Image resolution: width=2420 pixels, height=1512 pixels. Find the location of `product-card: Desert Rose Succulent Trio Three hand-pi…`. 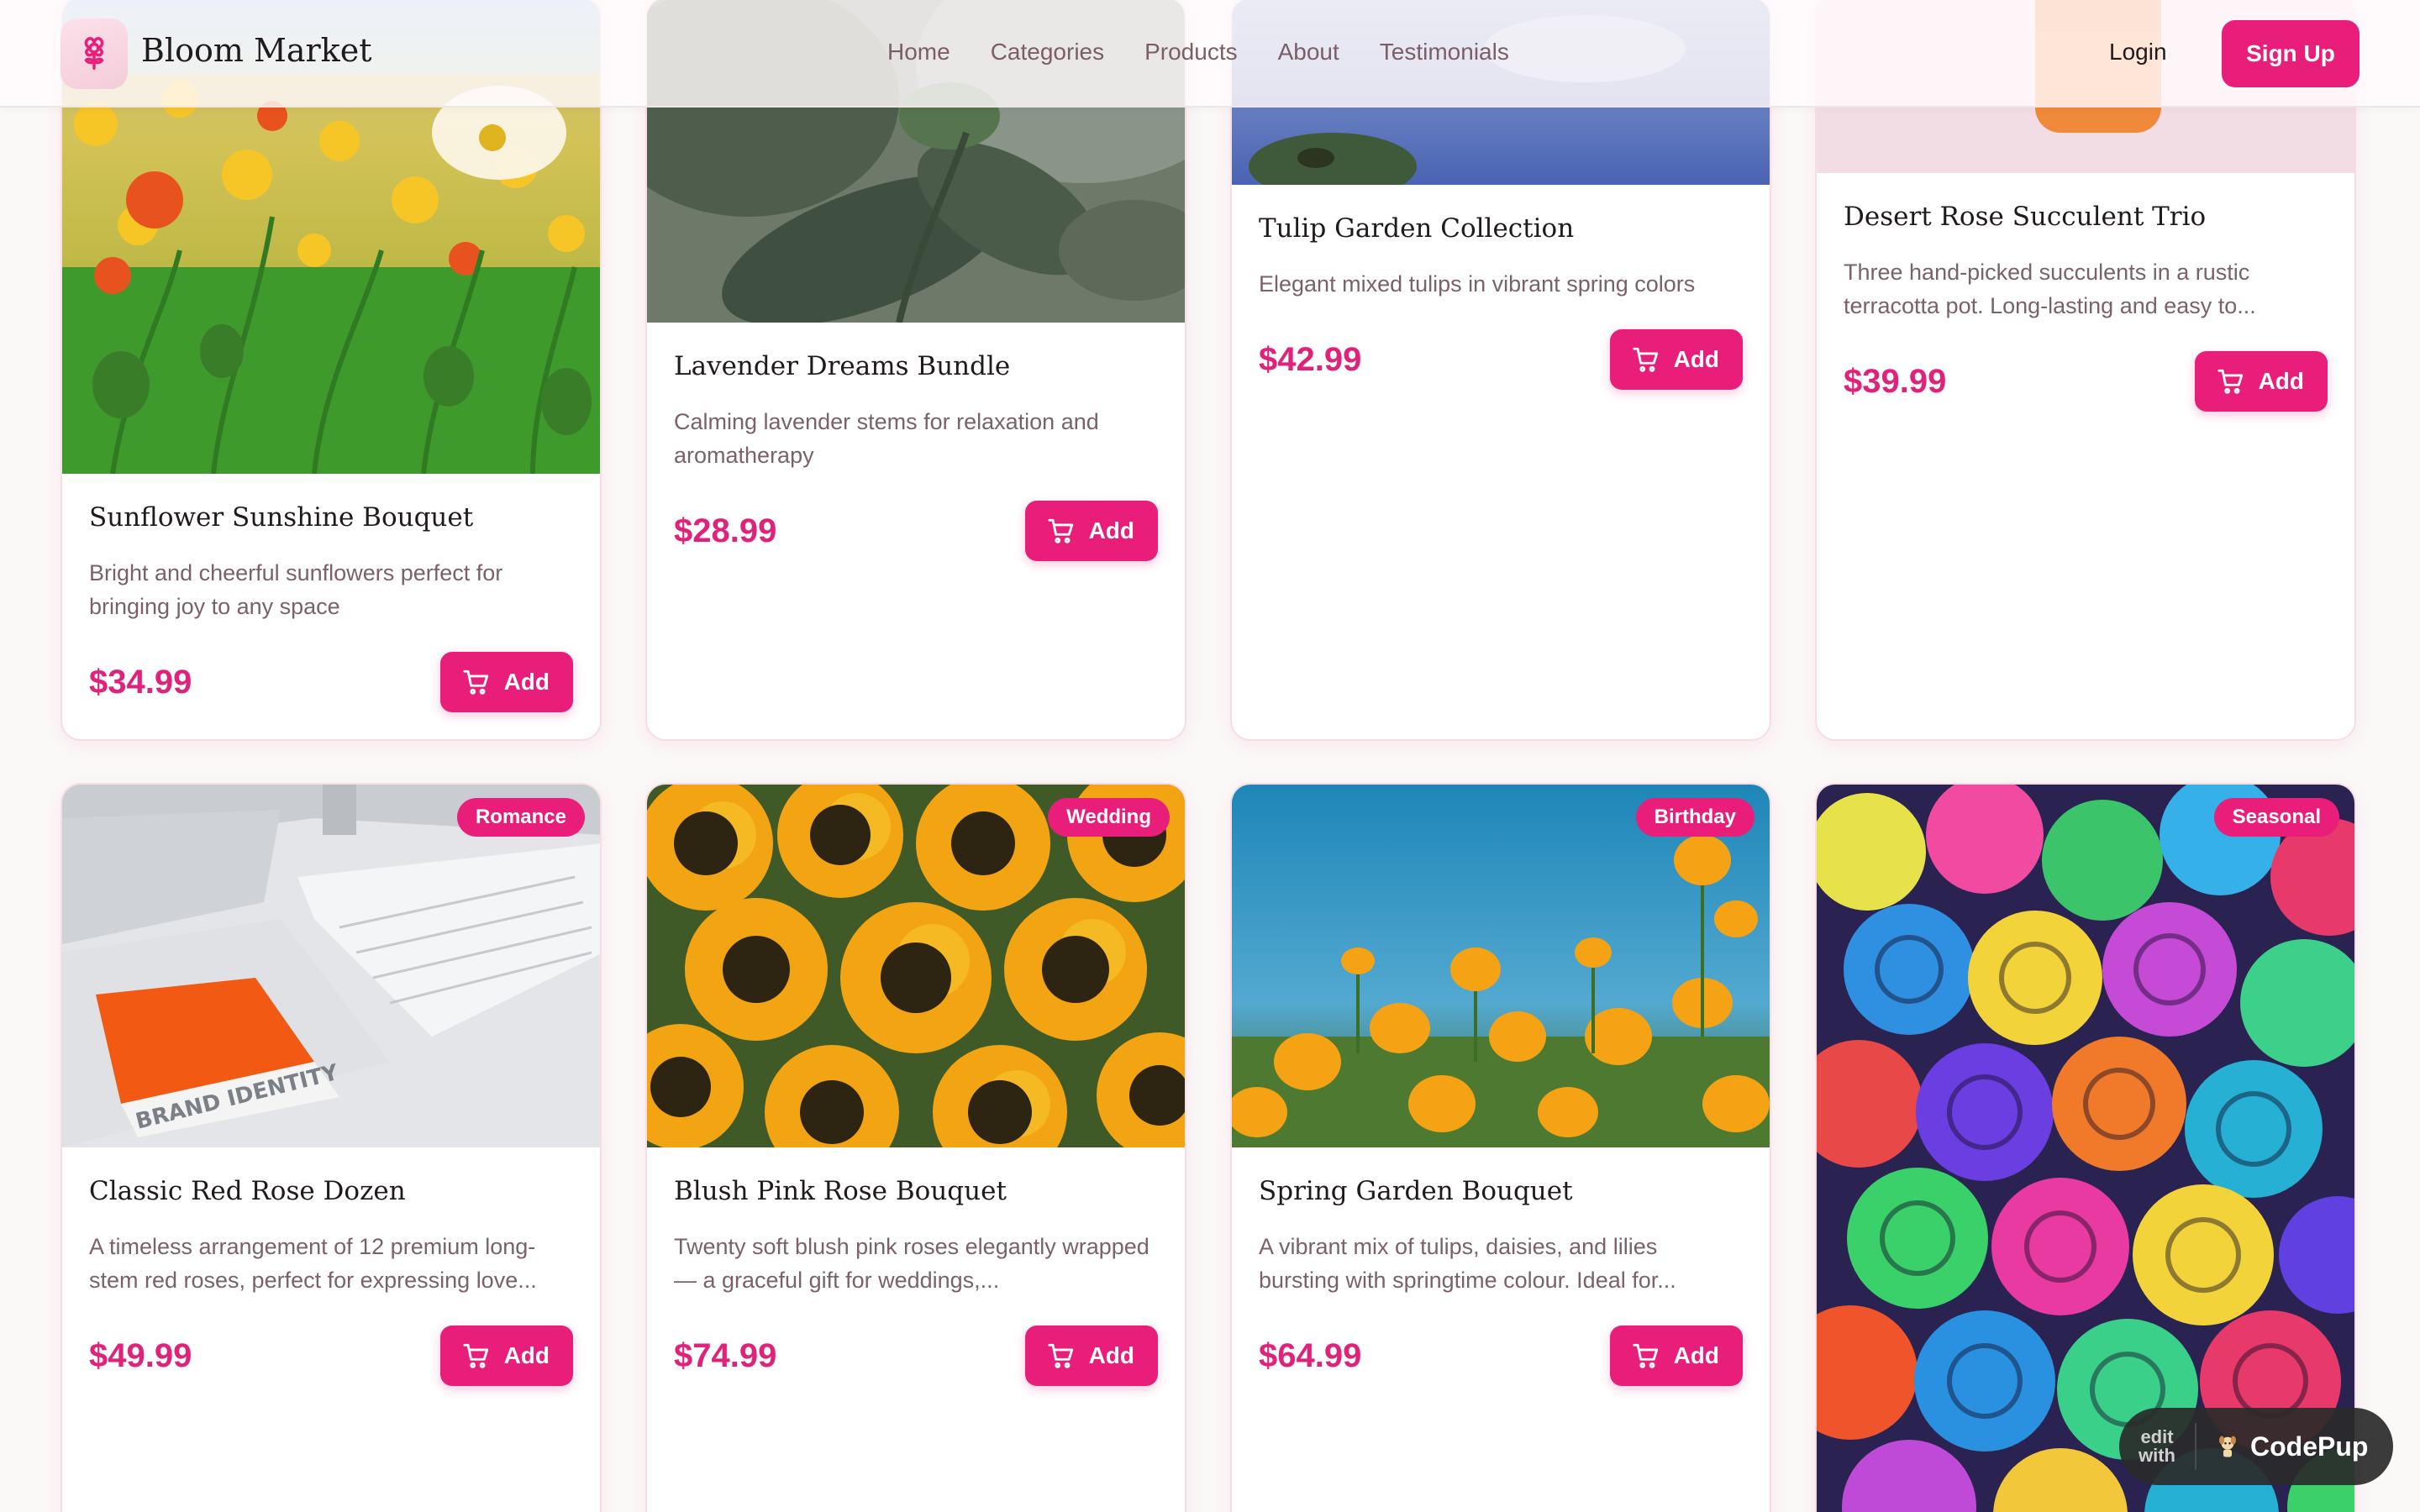

product-card: Desert Rose Succulent Trio Three hand-pi… is located at coordinates (2086, 370).